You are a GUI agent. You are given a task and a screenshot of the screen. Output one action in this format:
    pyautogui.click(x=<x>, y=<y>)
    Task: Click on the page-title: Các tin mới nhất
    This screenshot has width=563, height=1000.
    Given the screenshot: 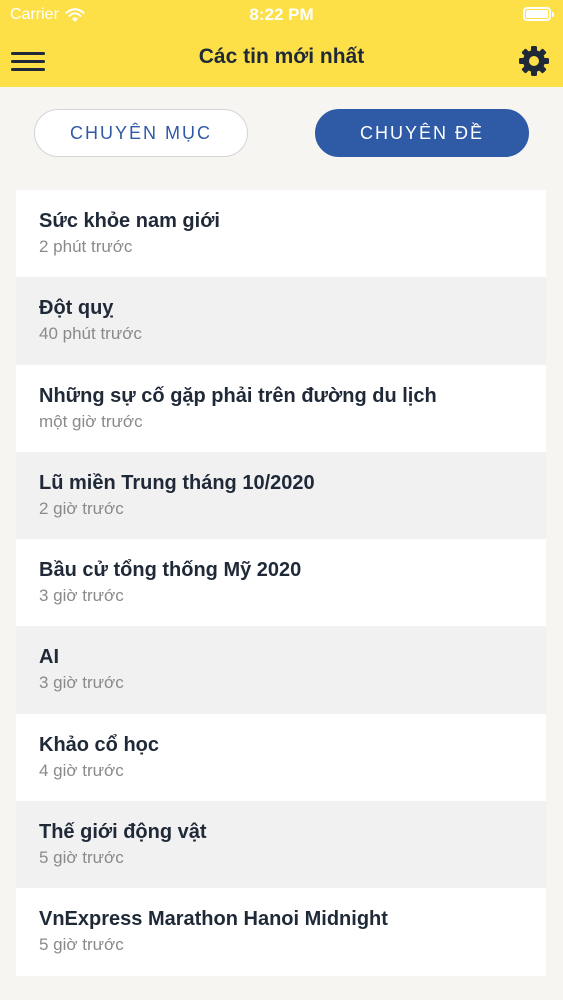 What is the action you would take?
    pyautogui.click(x=281, y=56)
    